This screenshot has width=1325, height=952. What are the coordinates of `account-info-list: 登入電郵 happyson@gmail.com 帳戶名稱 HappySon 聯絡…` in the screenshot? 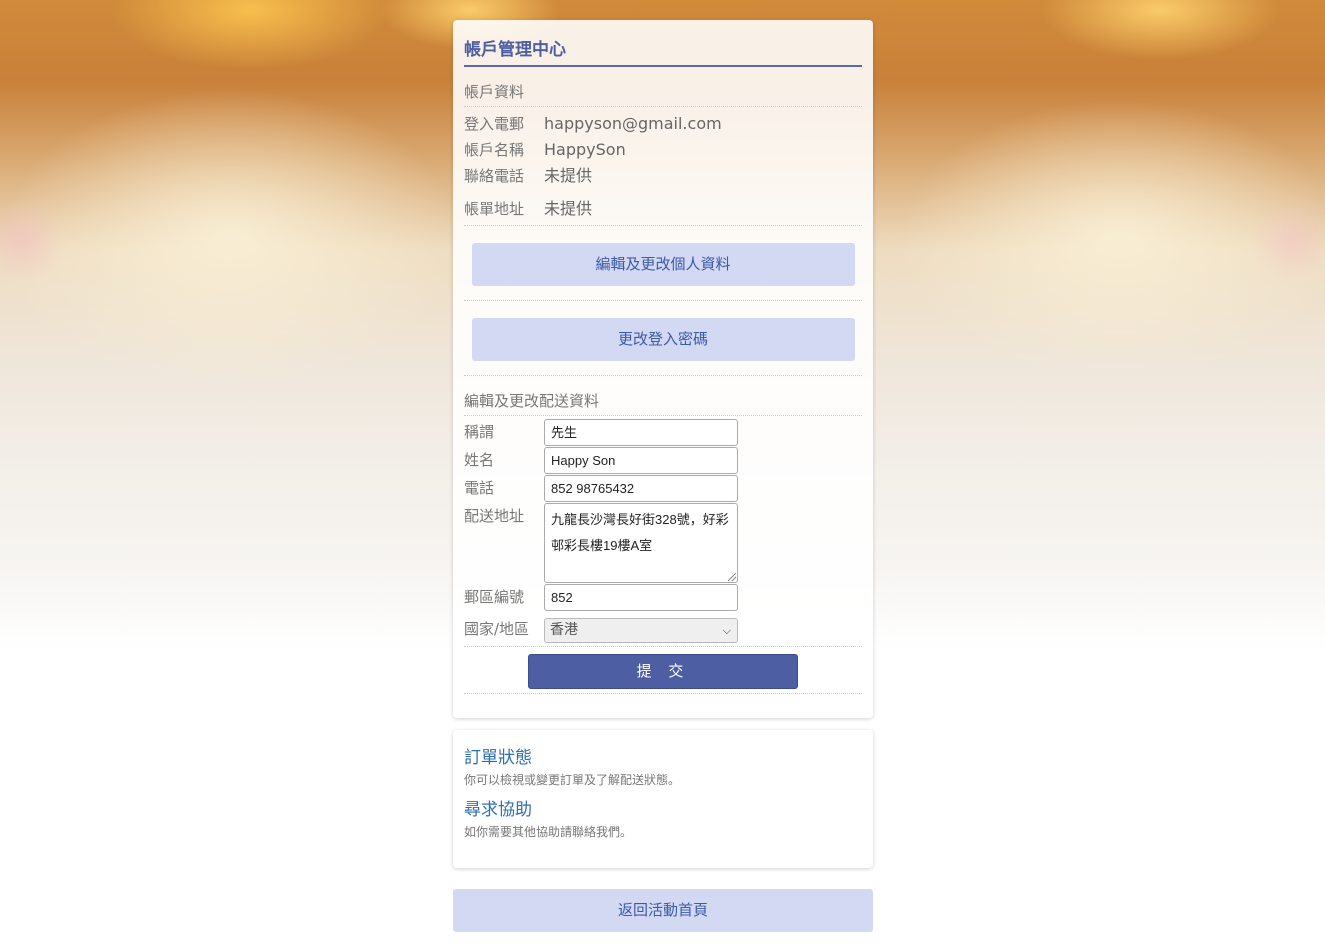 It's located at (663, 166).